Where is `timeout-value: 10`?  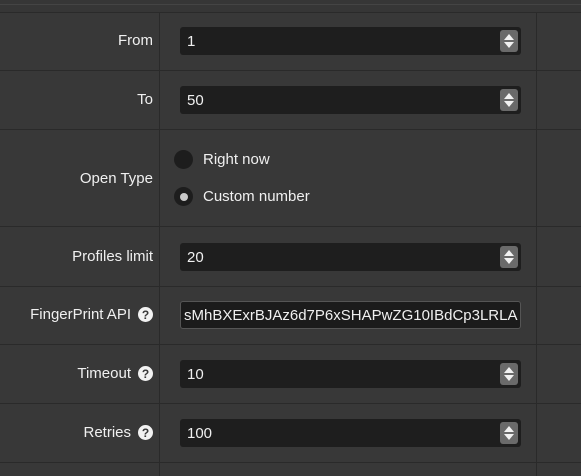 timeout-value: 10 is located at coordinates (195, 374).